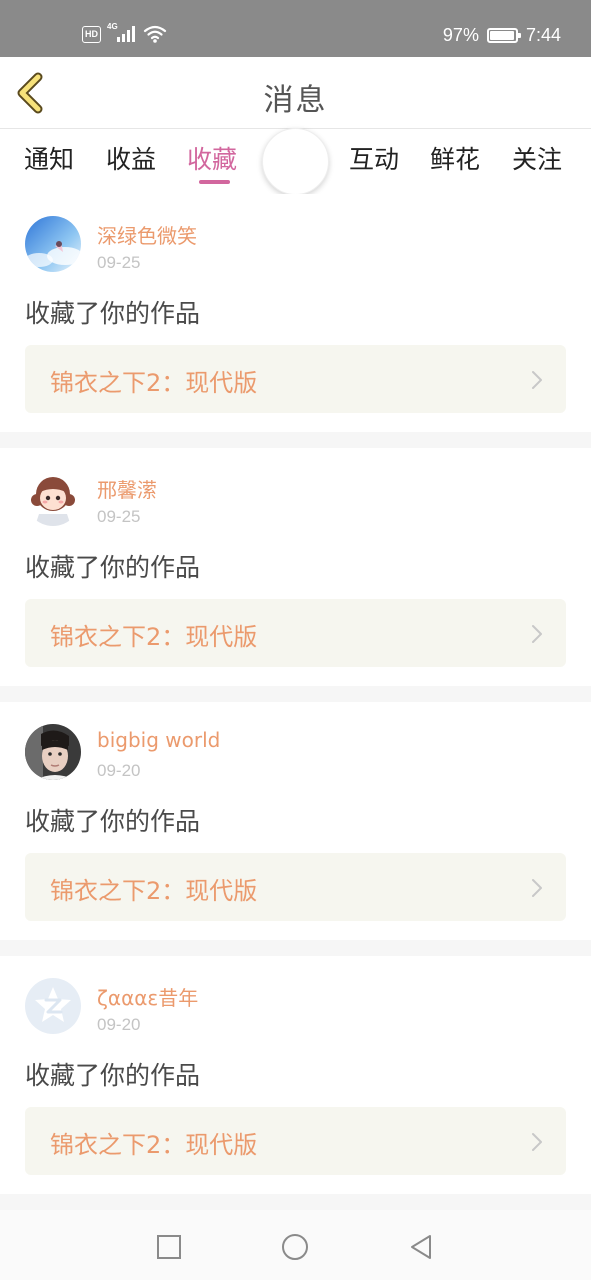  What do you see at coordinates (49, 158) in the screenshot?
I see `tab-notifications: 通知` at bounding box center [49, 158].